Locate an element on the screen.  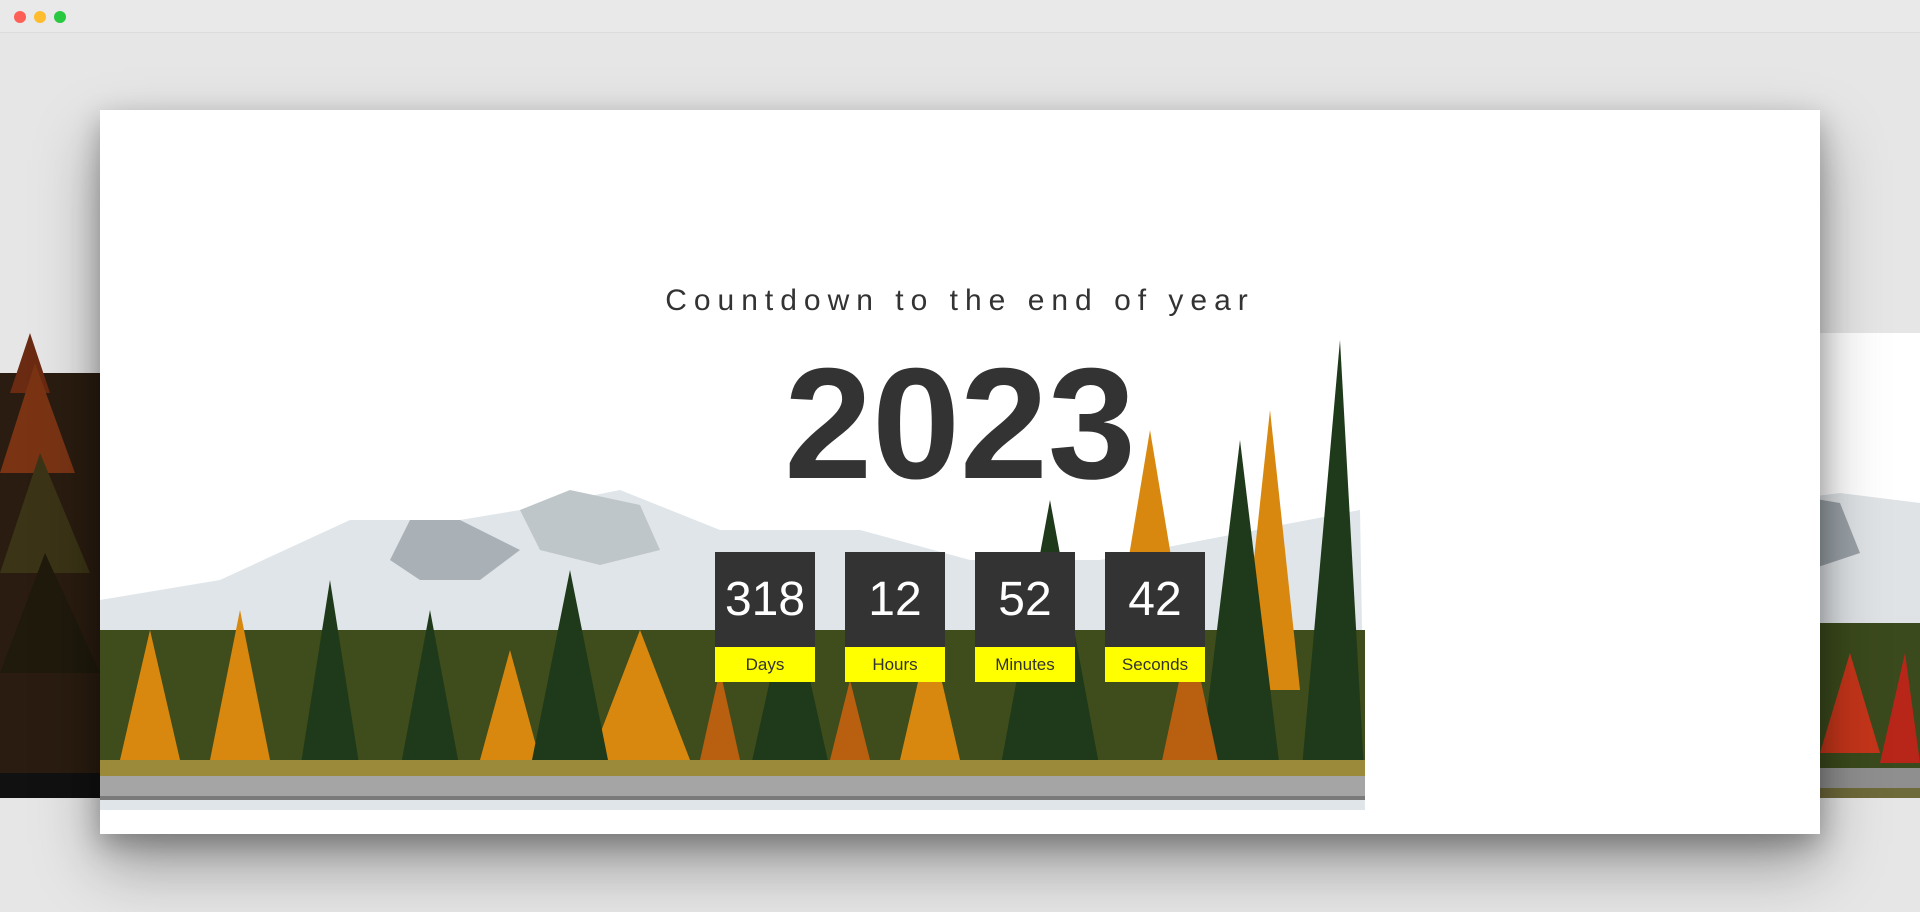
countdown-hours: 12 Hours is located at coordinates (895, 617).